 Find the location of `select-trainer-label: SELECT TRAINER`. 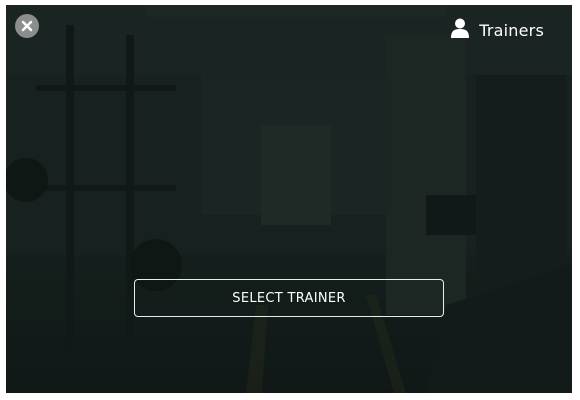

select-trainer-label: SELECT TRAINER is located at coordinates (289, 298).